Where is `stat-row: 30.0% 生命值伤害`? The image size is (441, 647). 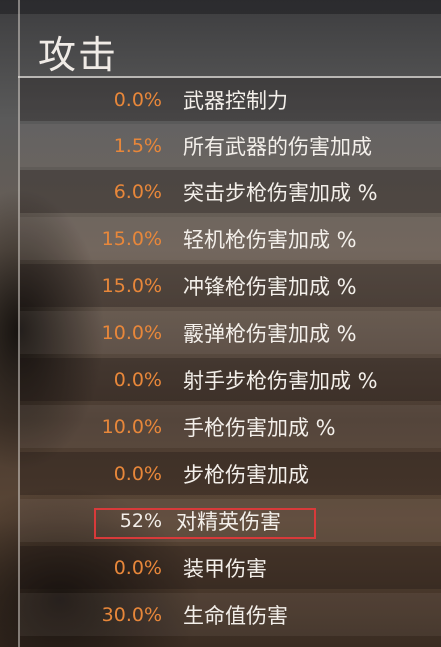
stat-row: 30.0% 生命值伤害 is located at coordinates (230, 614).